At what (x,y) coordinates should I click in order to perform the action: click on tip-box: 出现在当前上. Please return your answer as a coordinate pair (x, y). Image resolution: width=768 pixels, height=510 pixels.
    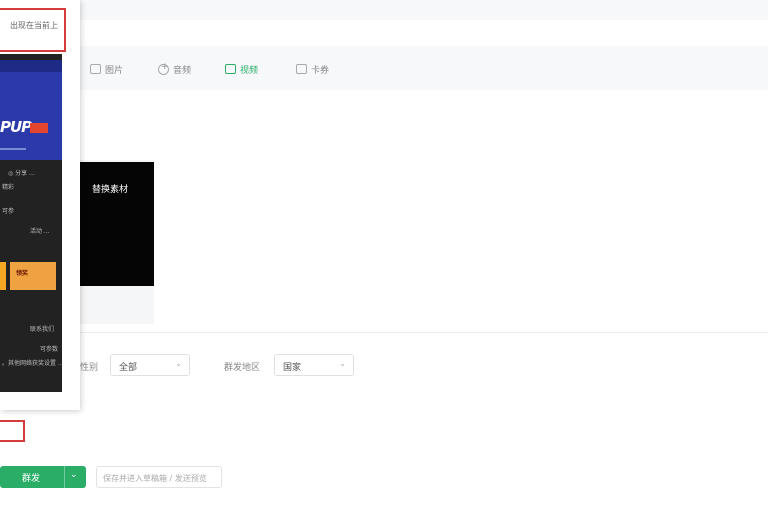
    Looking at the image, I should click on (33, 30).